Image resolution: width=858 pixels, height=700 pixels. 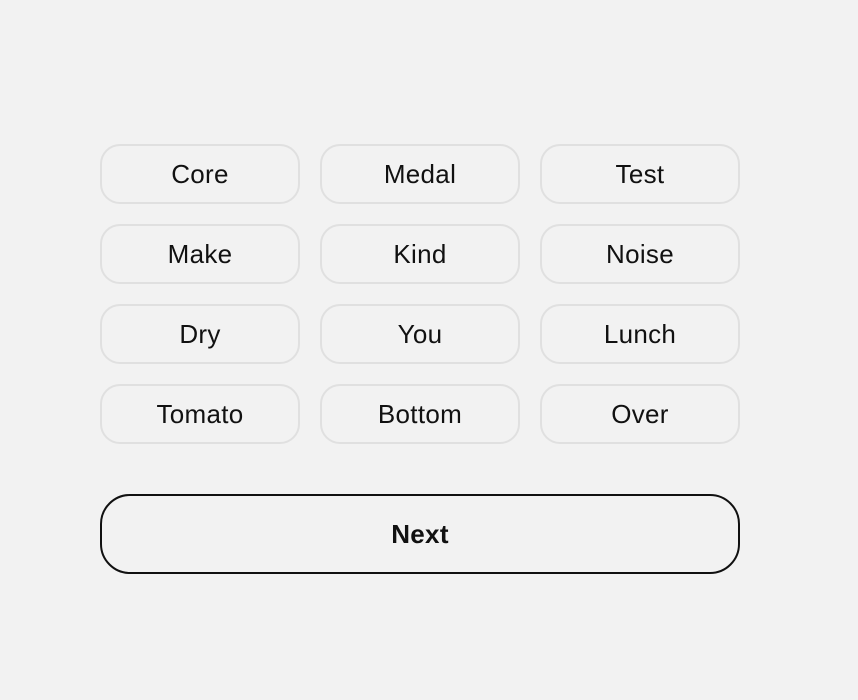 What do you see at coordinates (640, 414) in the screenshot?
I see `word-chip-over: Over` at bounding box center [640, 414].